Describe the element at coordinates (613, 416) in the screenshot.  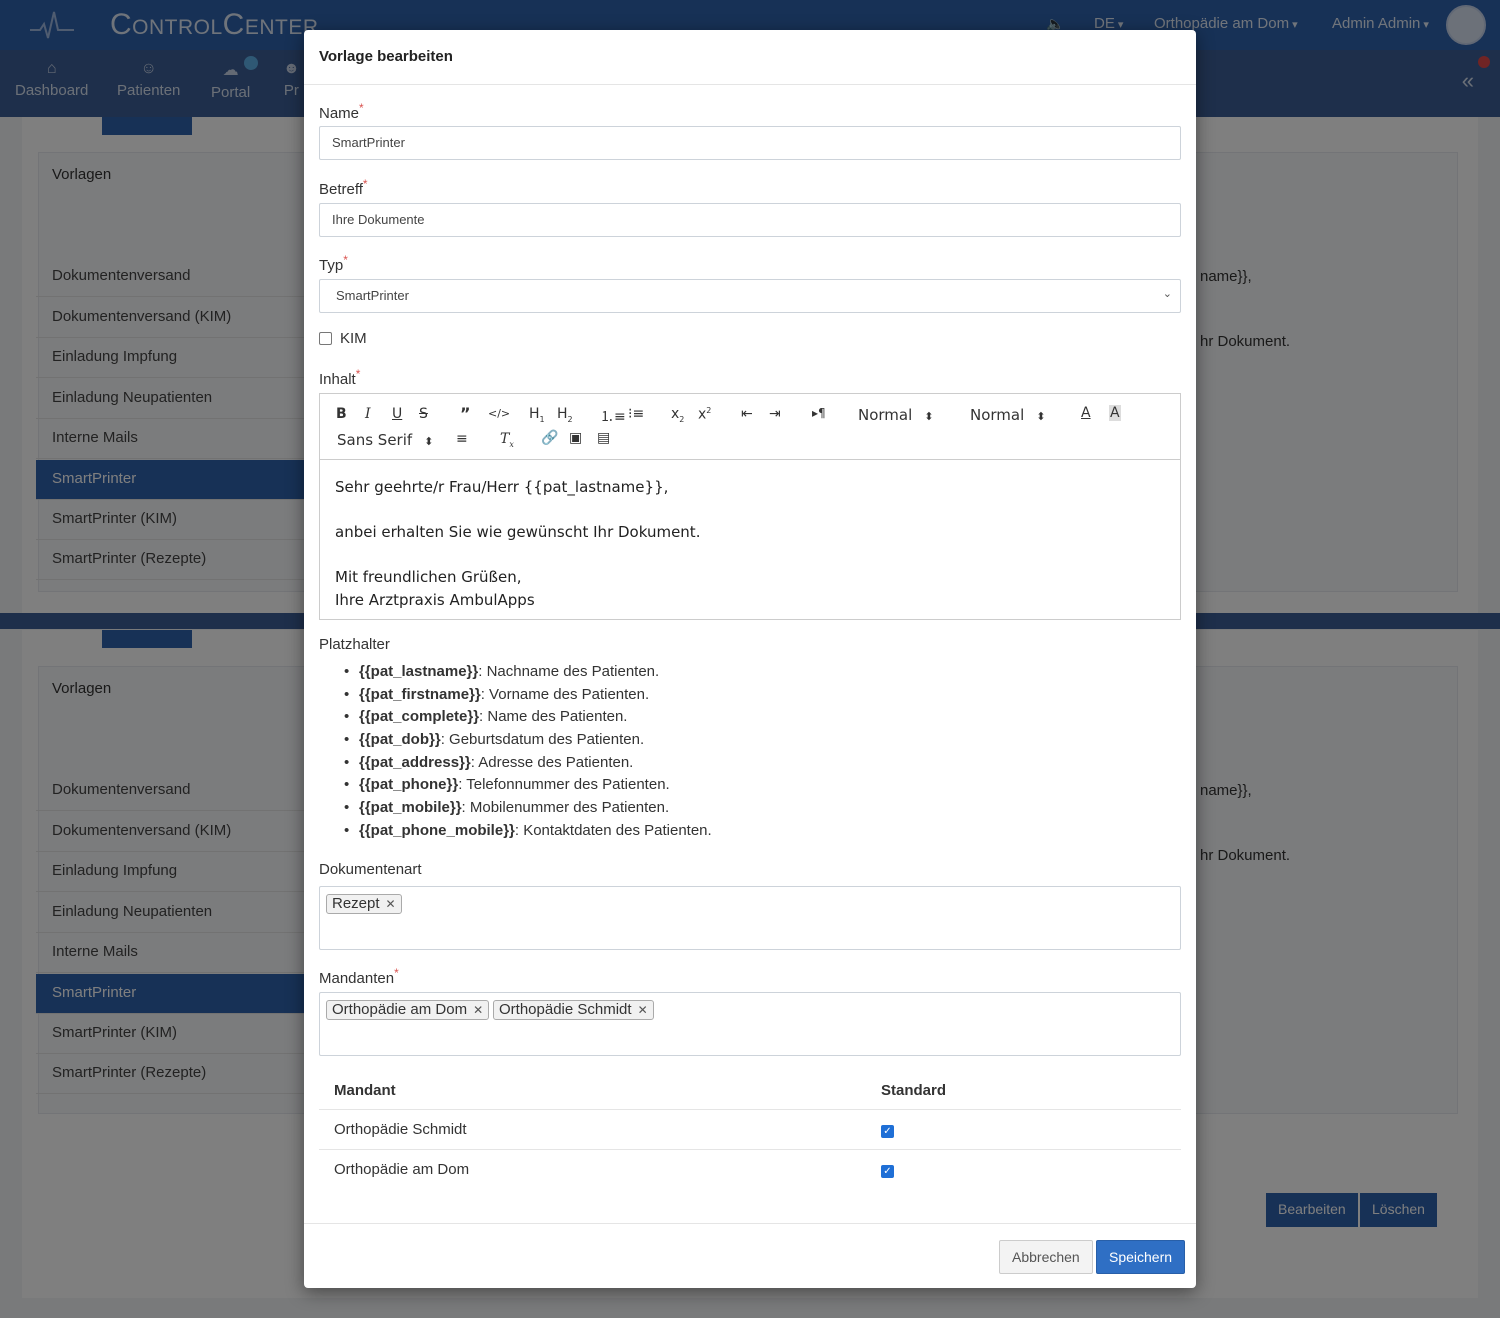
I see `ordered-list-icon: ⒈≡` at that location.